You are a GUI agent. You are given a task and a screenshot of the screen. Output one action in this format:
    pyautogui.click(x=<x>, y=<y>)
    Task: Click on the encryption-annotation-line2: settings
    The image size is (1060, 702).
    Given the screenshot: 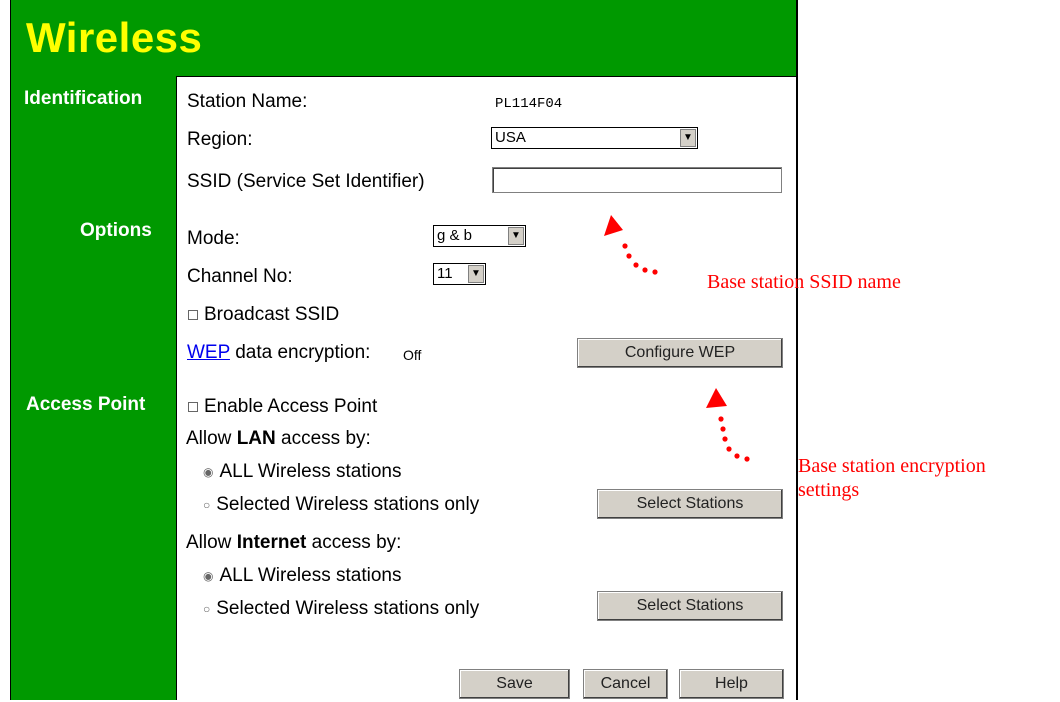 What is the action you would take?
    pyautogui.click(x=829, y=490)
    